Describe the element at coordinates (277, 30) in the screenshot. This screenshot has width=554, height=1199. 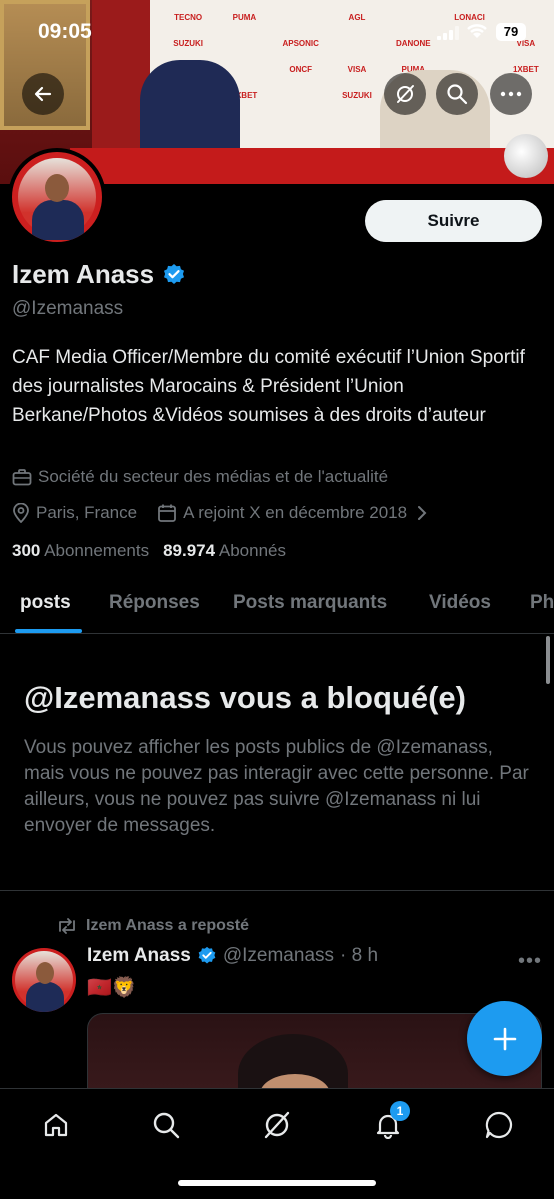
I see `status-bar: 09:05 79` at that location.